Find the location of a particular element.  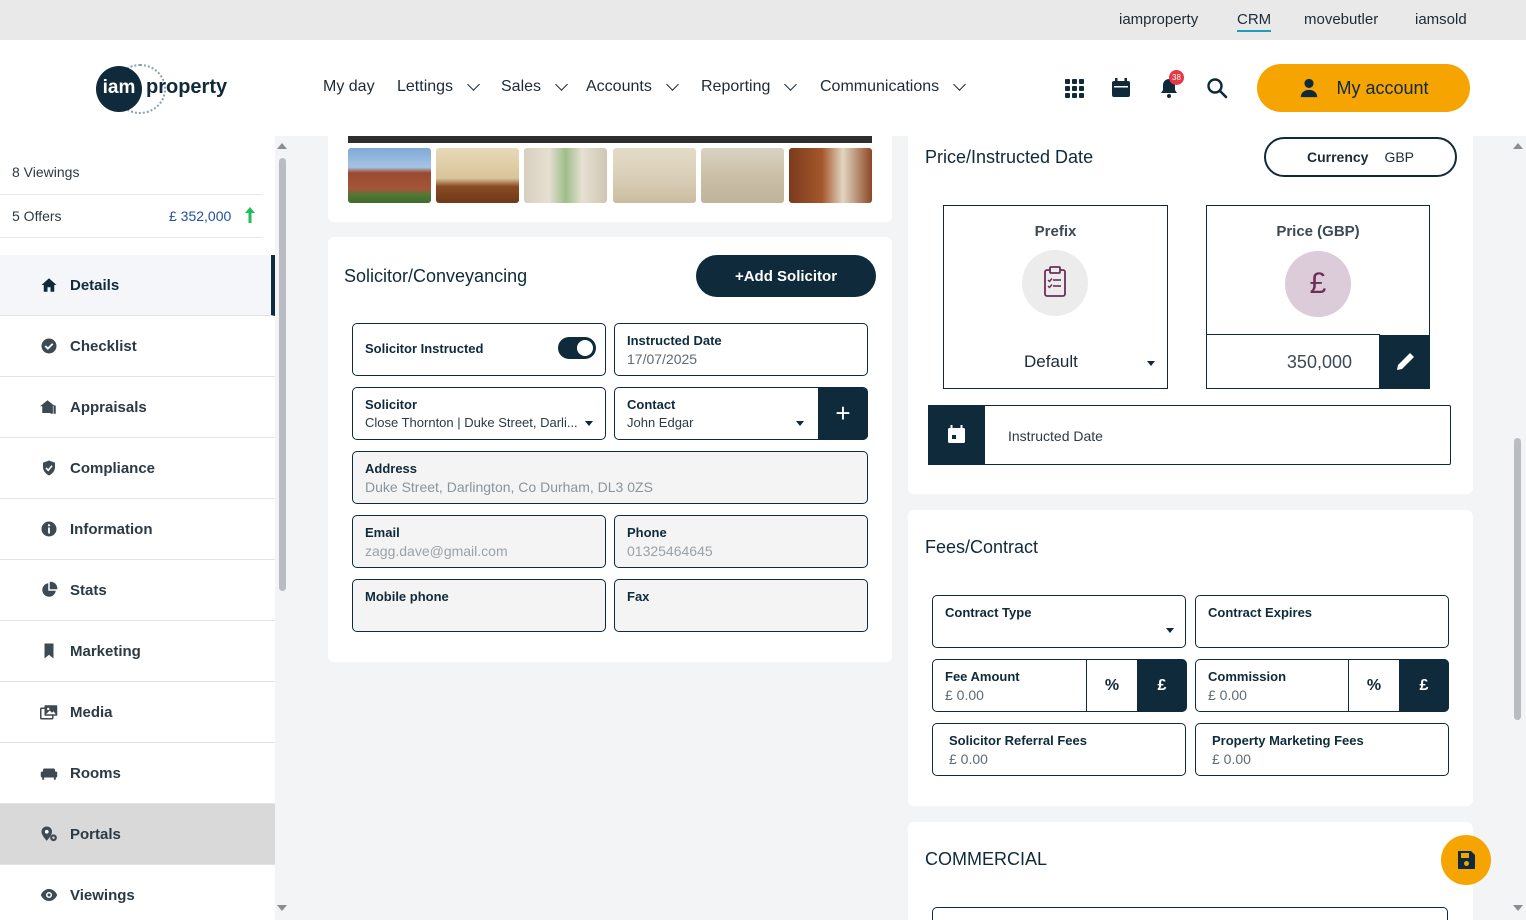

save-floppy-icon is located at coordinates (1466, 860).